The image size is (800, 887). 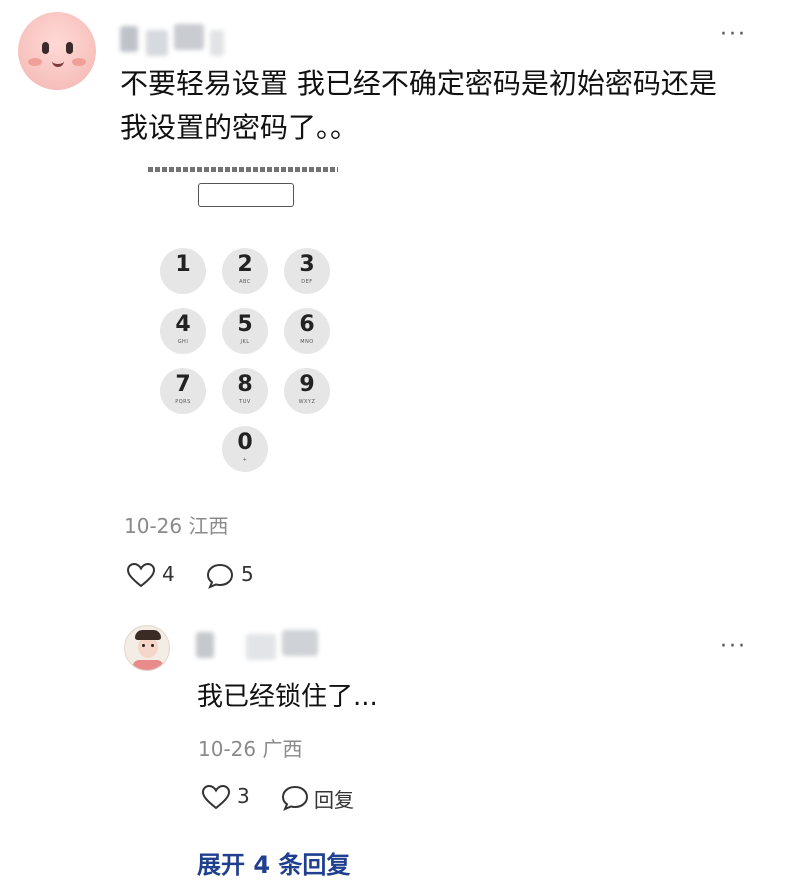 What do you see at coordinates (227, 749) in the screenshot?
I see `reply-date: 10-26` at bounding box center [227, 749].